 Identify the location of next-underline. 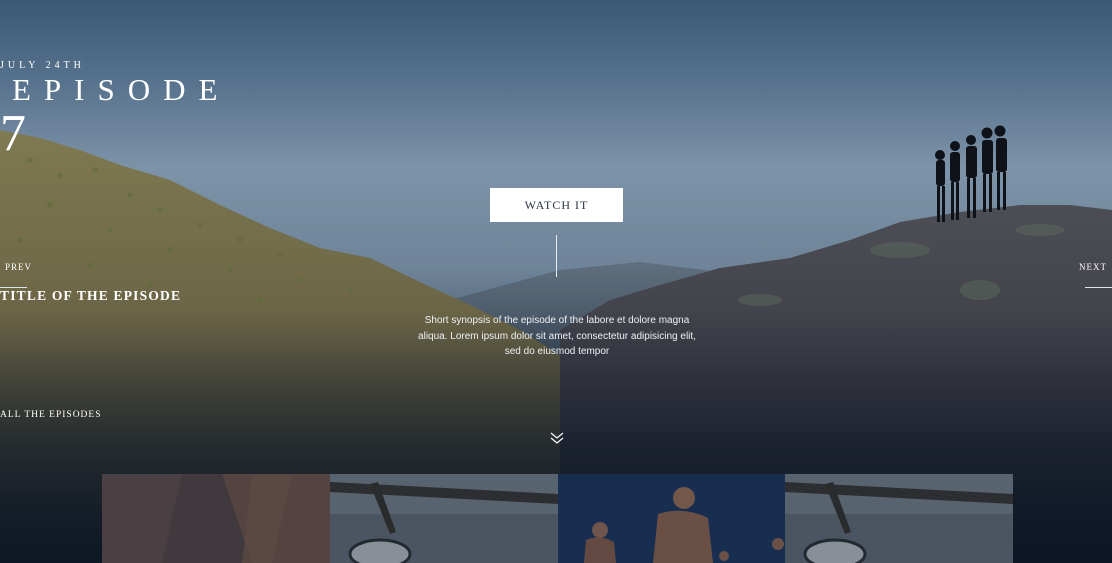
(1098, 287).